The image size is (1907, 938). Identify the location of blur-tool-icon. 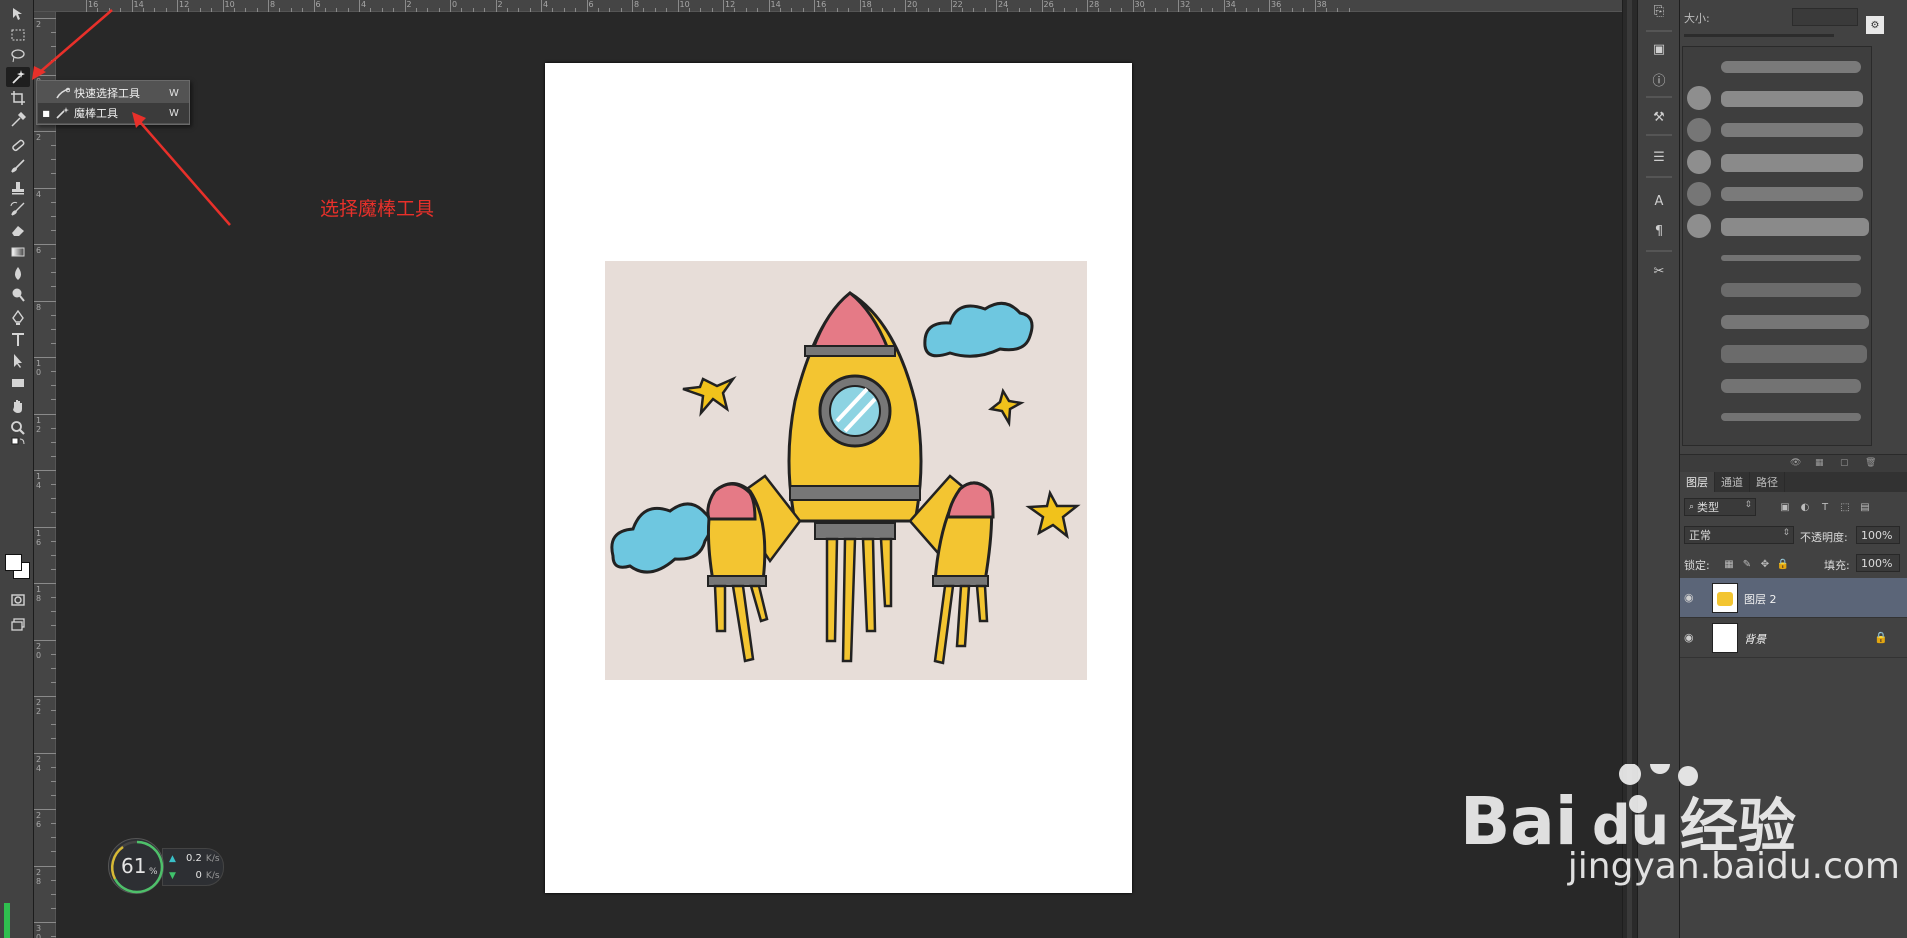
(18, 274).